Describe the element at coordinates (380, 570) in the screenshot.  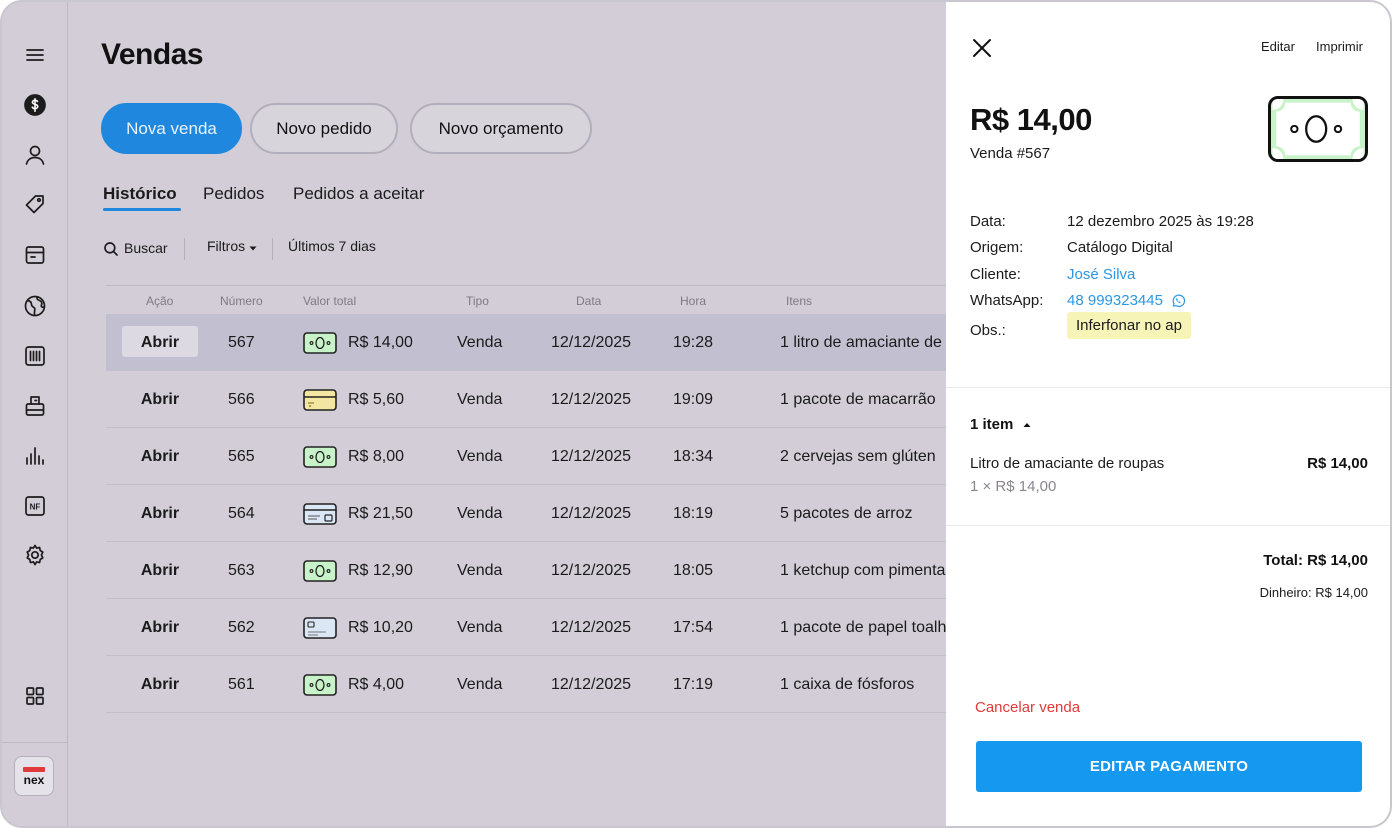
I see `value-cell: R$ 12,90` at that location.